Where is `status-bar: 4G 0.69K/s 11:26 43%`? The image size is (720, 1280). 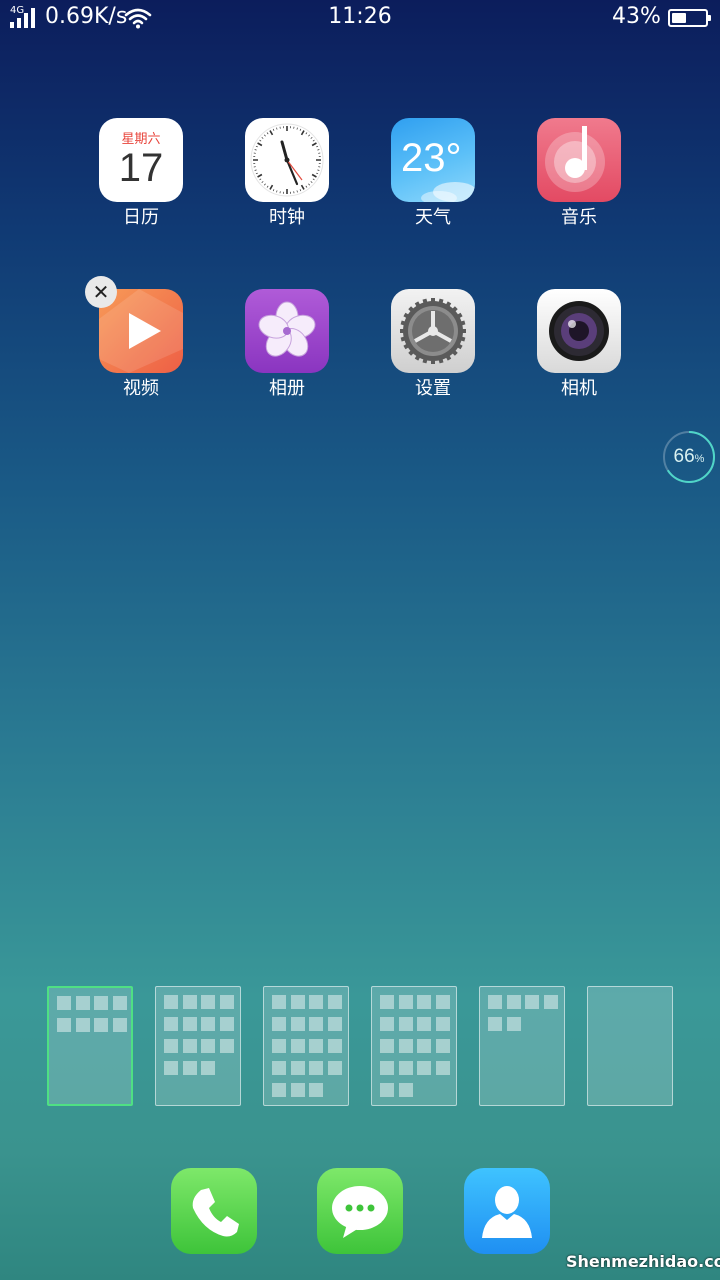 status-bar: 4G 0.69K/s 11:26 43% is located at coordinates (360, 17).